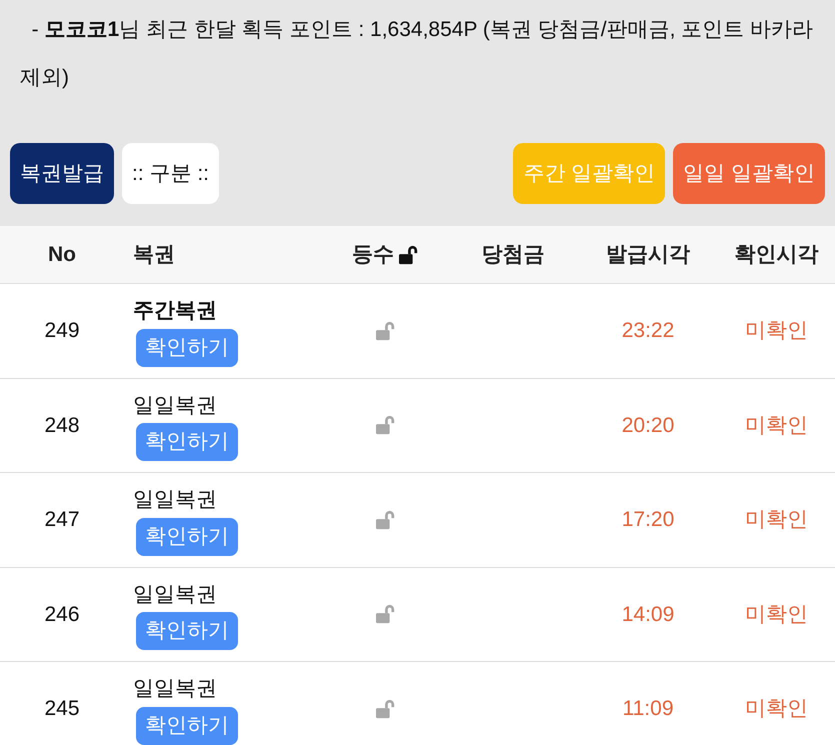  Describe the element at coordinates (62, 425) in the screenshot. I see `table-cell-text: 248` at that location.